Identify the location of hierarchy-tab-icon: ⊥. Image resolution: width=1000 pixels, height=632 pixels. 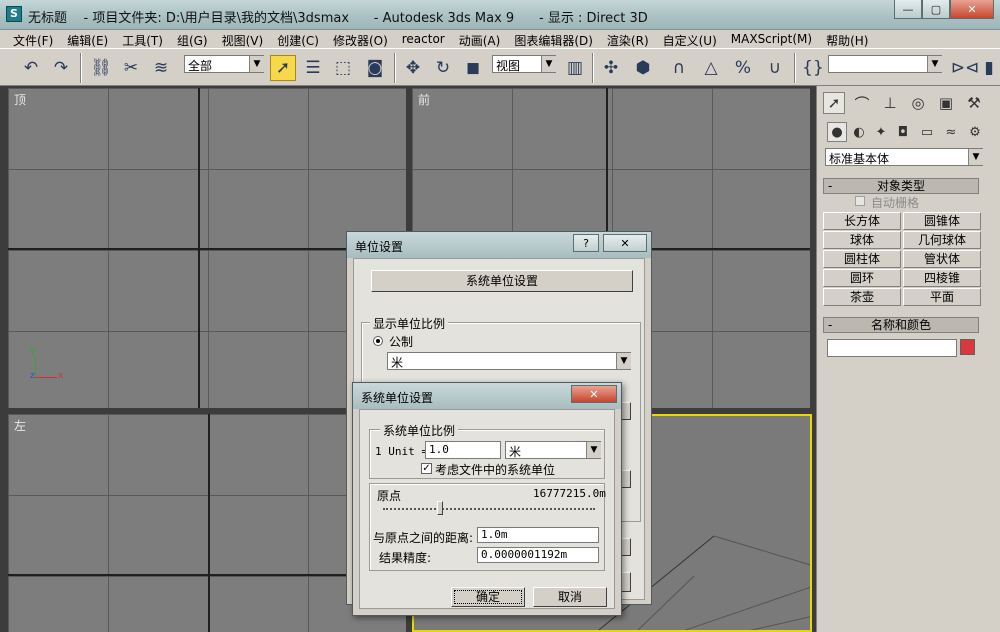
(890, 103).